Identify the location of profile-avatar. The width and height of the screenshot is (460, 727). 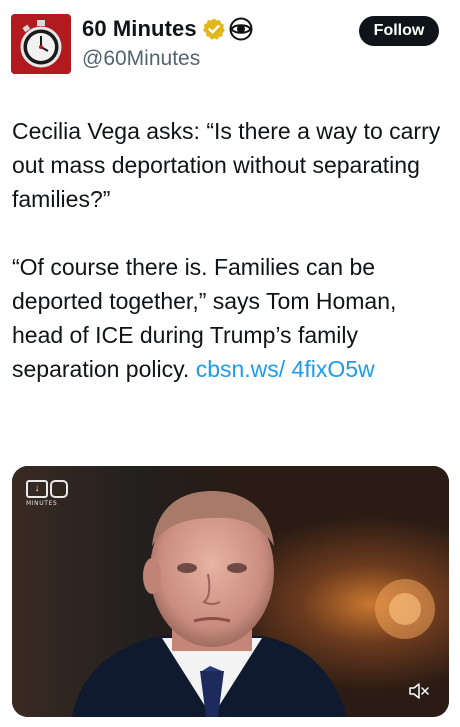
(41, 44).